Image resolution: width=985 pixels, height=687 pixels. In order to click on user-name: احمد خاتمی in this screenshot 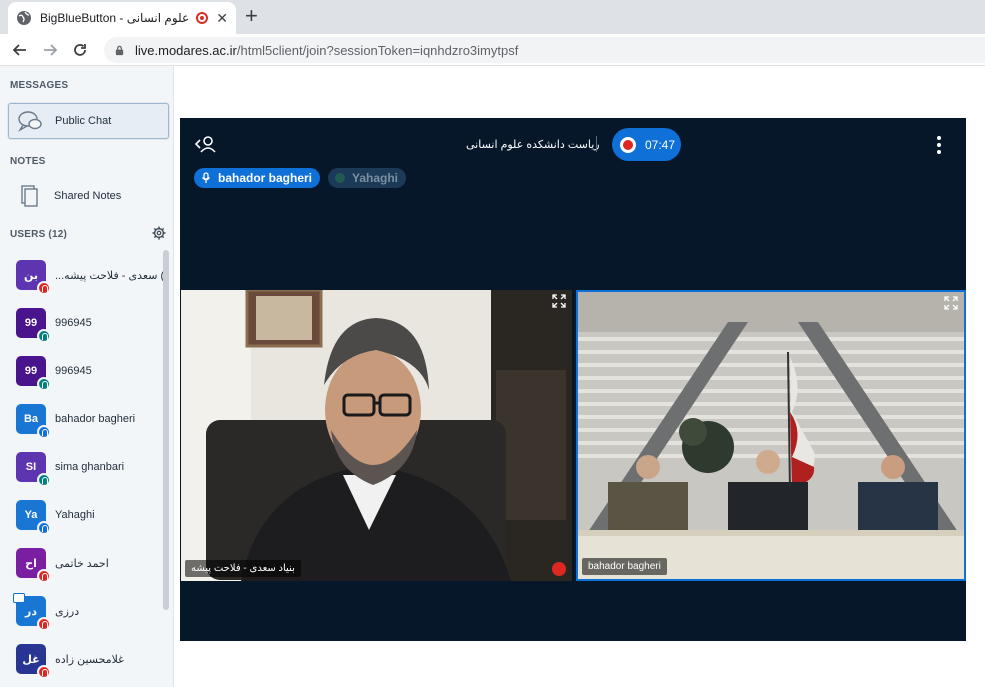, I will do `click(82, 563)`.